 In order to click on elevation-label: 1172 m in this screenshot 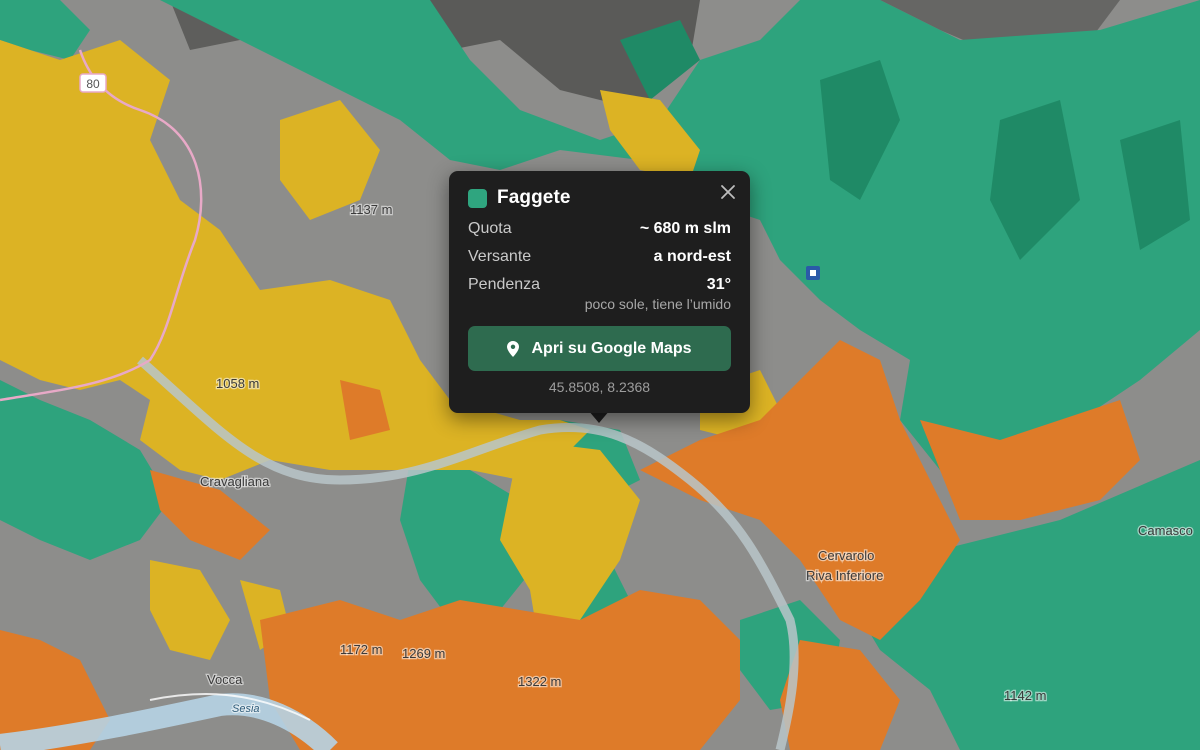, I will do `click(361, 649)`.